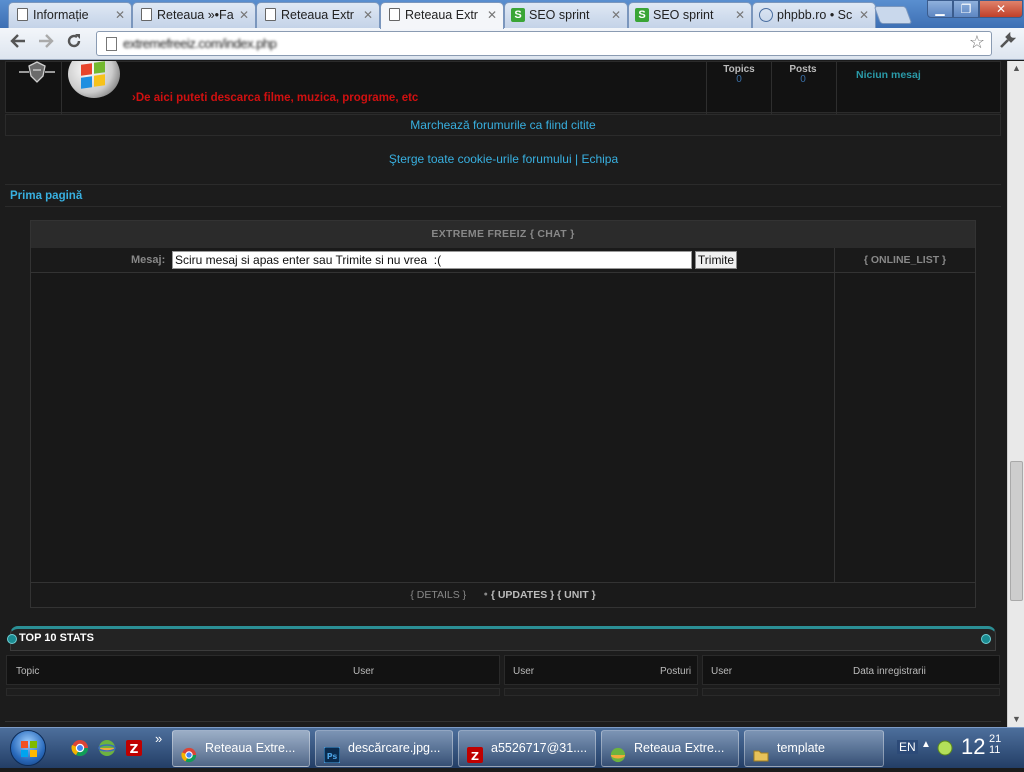 This screenshot has width=1024, height=772. What do you see at coordinates (475, 756) in the screenshot?
I see `svg-text: Z` at bounding box center [475, 756].